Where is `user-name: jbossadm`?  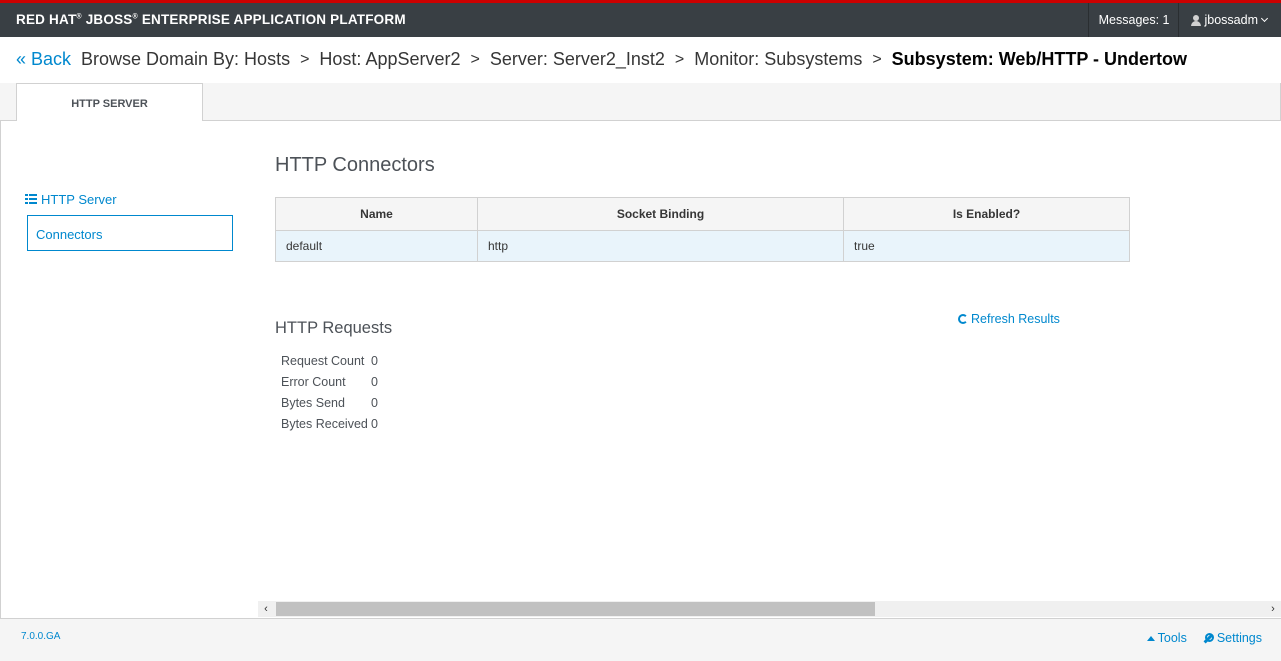
user-name: jbossadm is located at coordinates (1231, 20).